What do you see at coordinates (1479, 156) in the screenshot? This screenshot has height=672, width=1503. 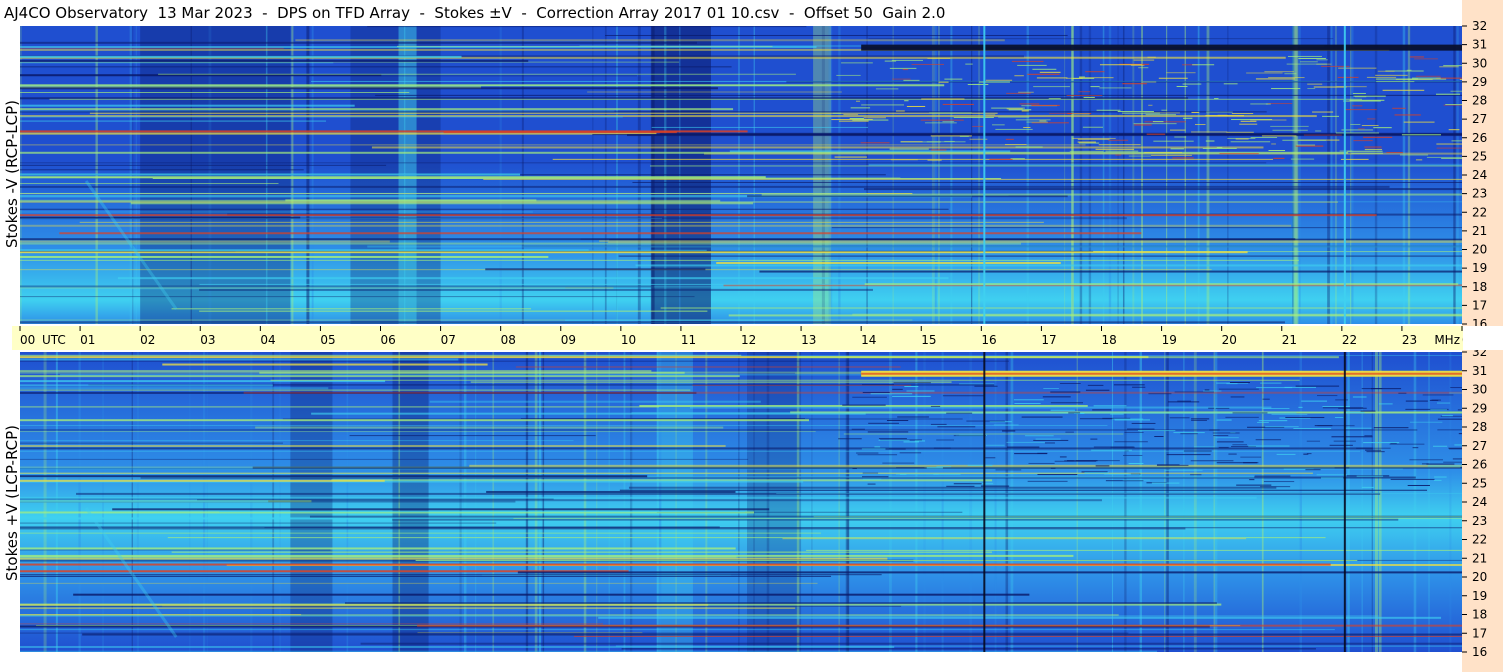 I see `mhz-tick-label: 25` at bounding box center [1479, 156].